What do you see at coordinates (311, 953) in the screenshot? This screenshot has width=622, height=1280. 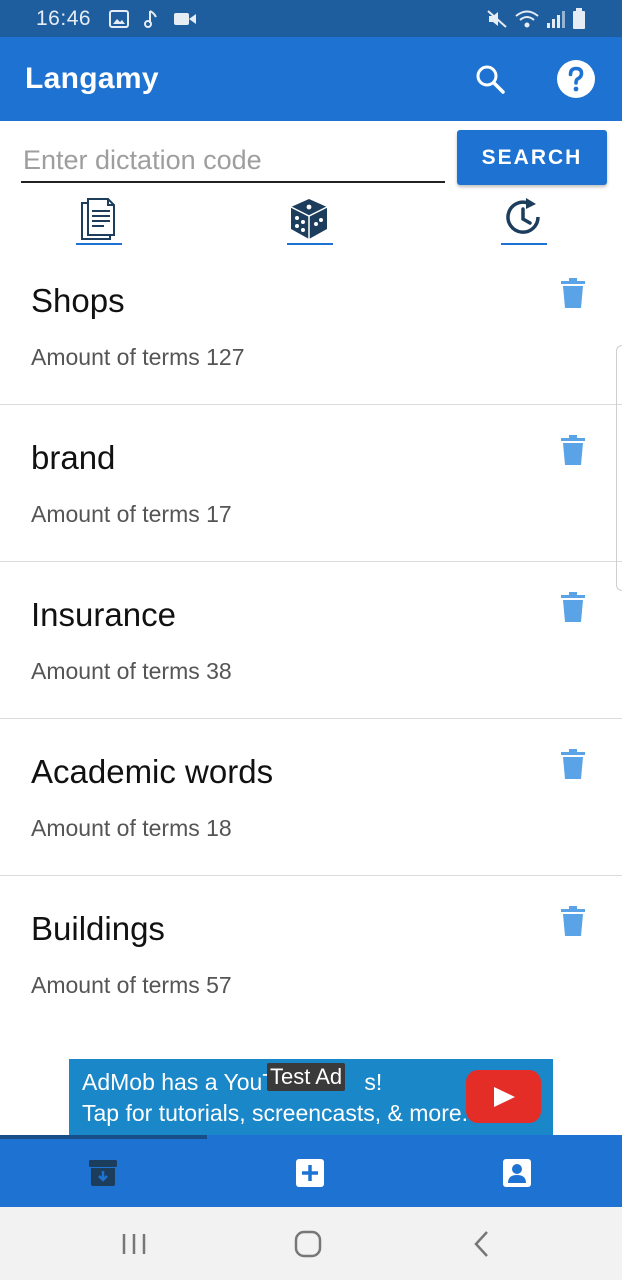 I see `list-item: Buildings Amount of terms 57` at bounding box center [311, 953].